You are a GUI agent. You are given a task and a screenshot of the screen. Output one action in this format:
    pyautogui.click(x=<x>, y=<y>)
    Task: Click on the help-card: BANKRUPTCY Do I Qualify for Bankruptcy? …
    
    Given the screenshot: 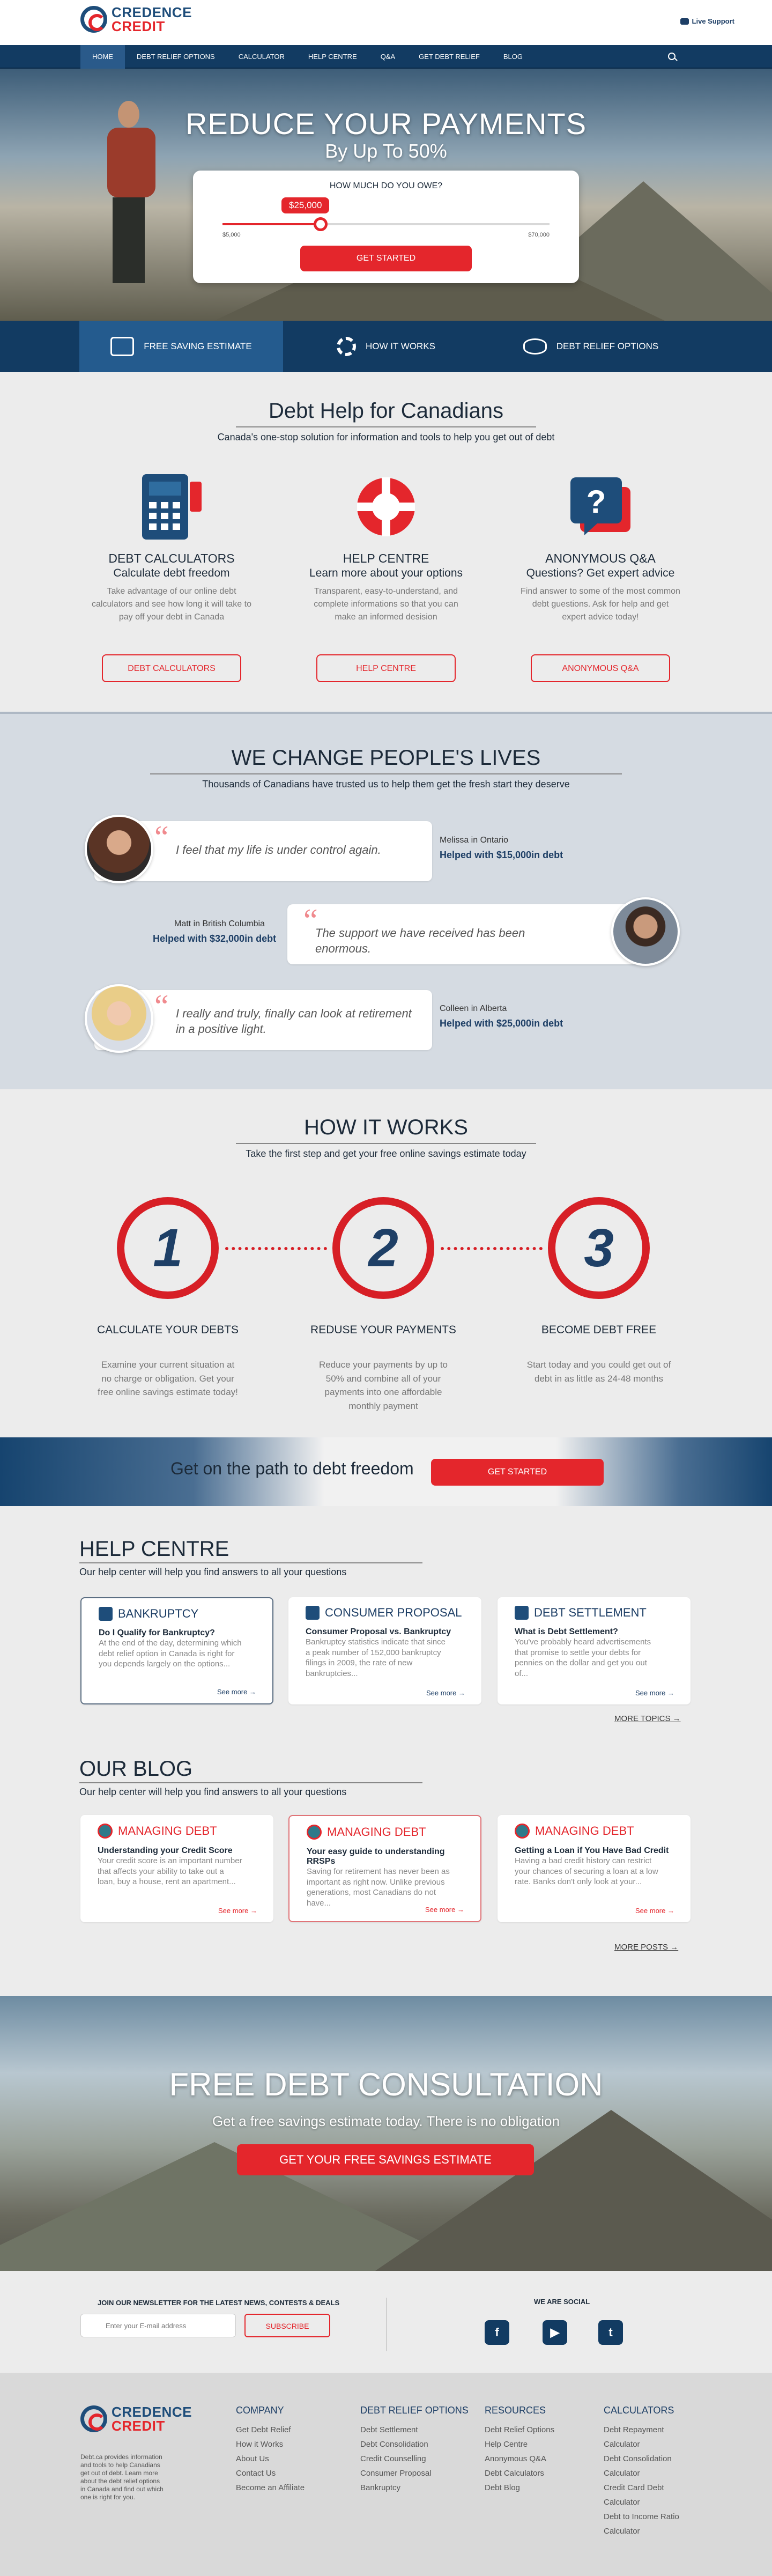 What is the action you would take?
    pyautogui.click(x=176, y=1651)
    